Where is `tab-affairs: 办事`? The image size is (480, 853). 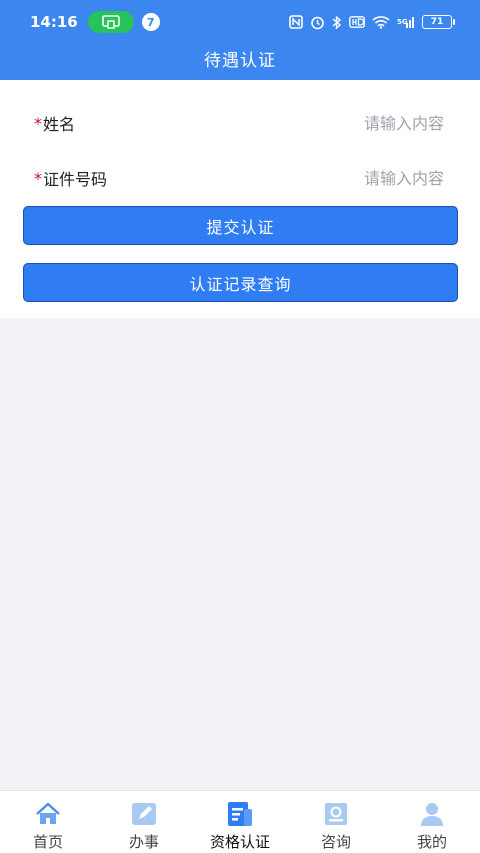
tab-affairs: 办事 is located at coordinates (144, 822).